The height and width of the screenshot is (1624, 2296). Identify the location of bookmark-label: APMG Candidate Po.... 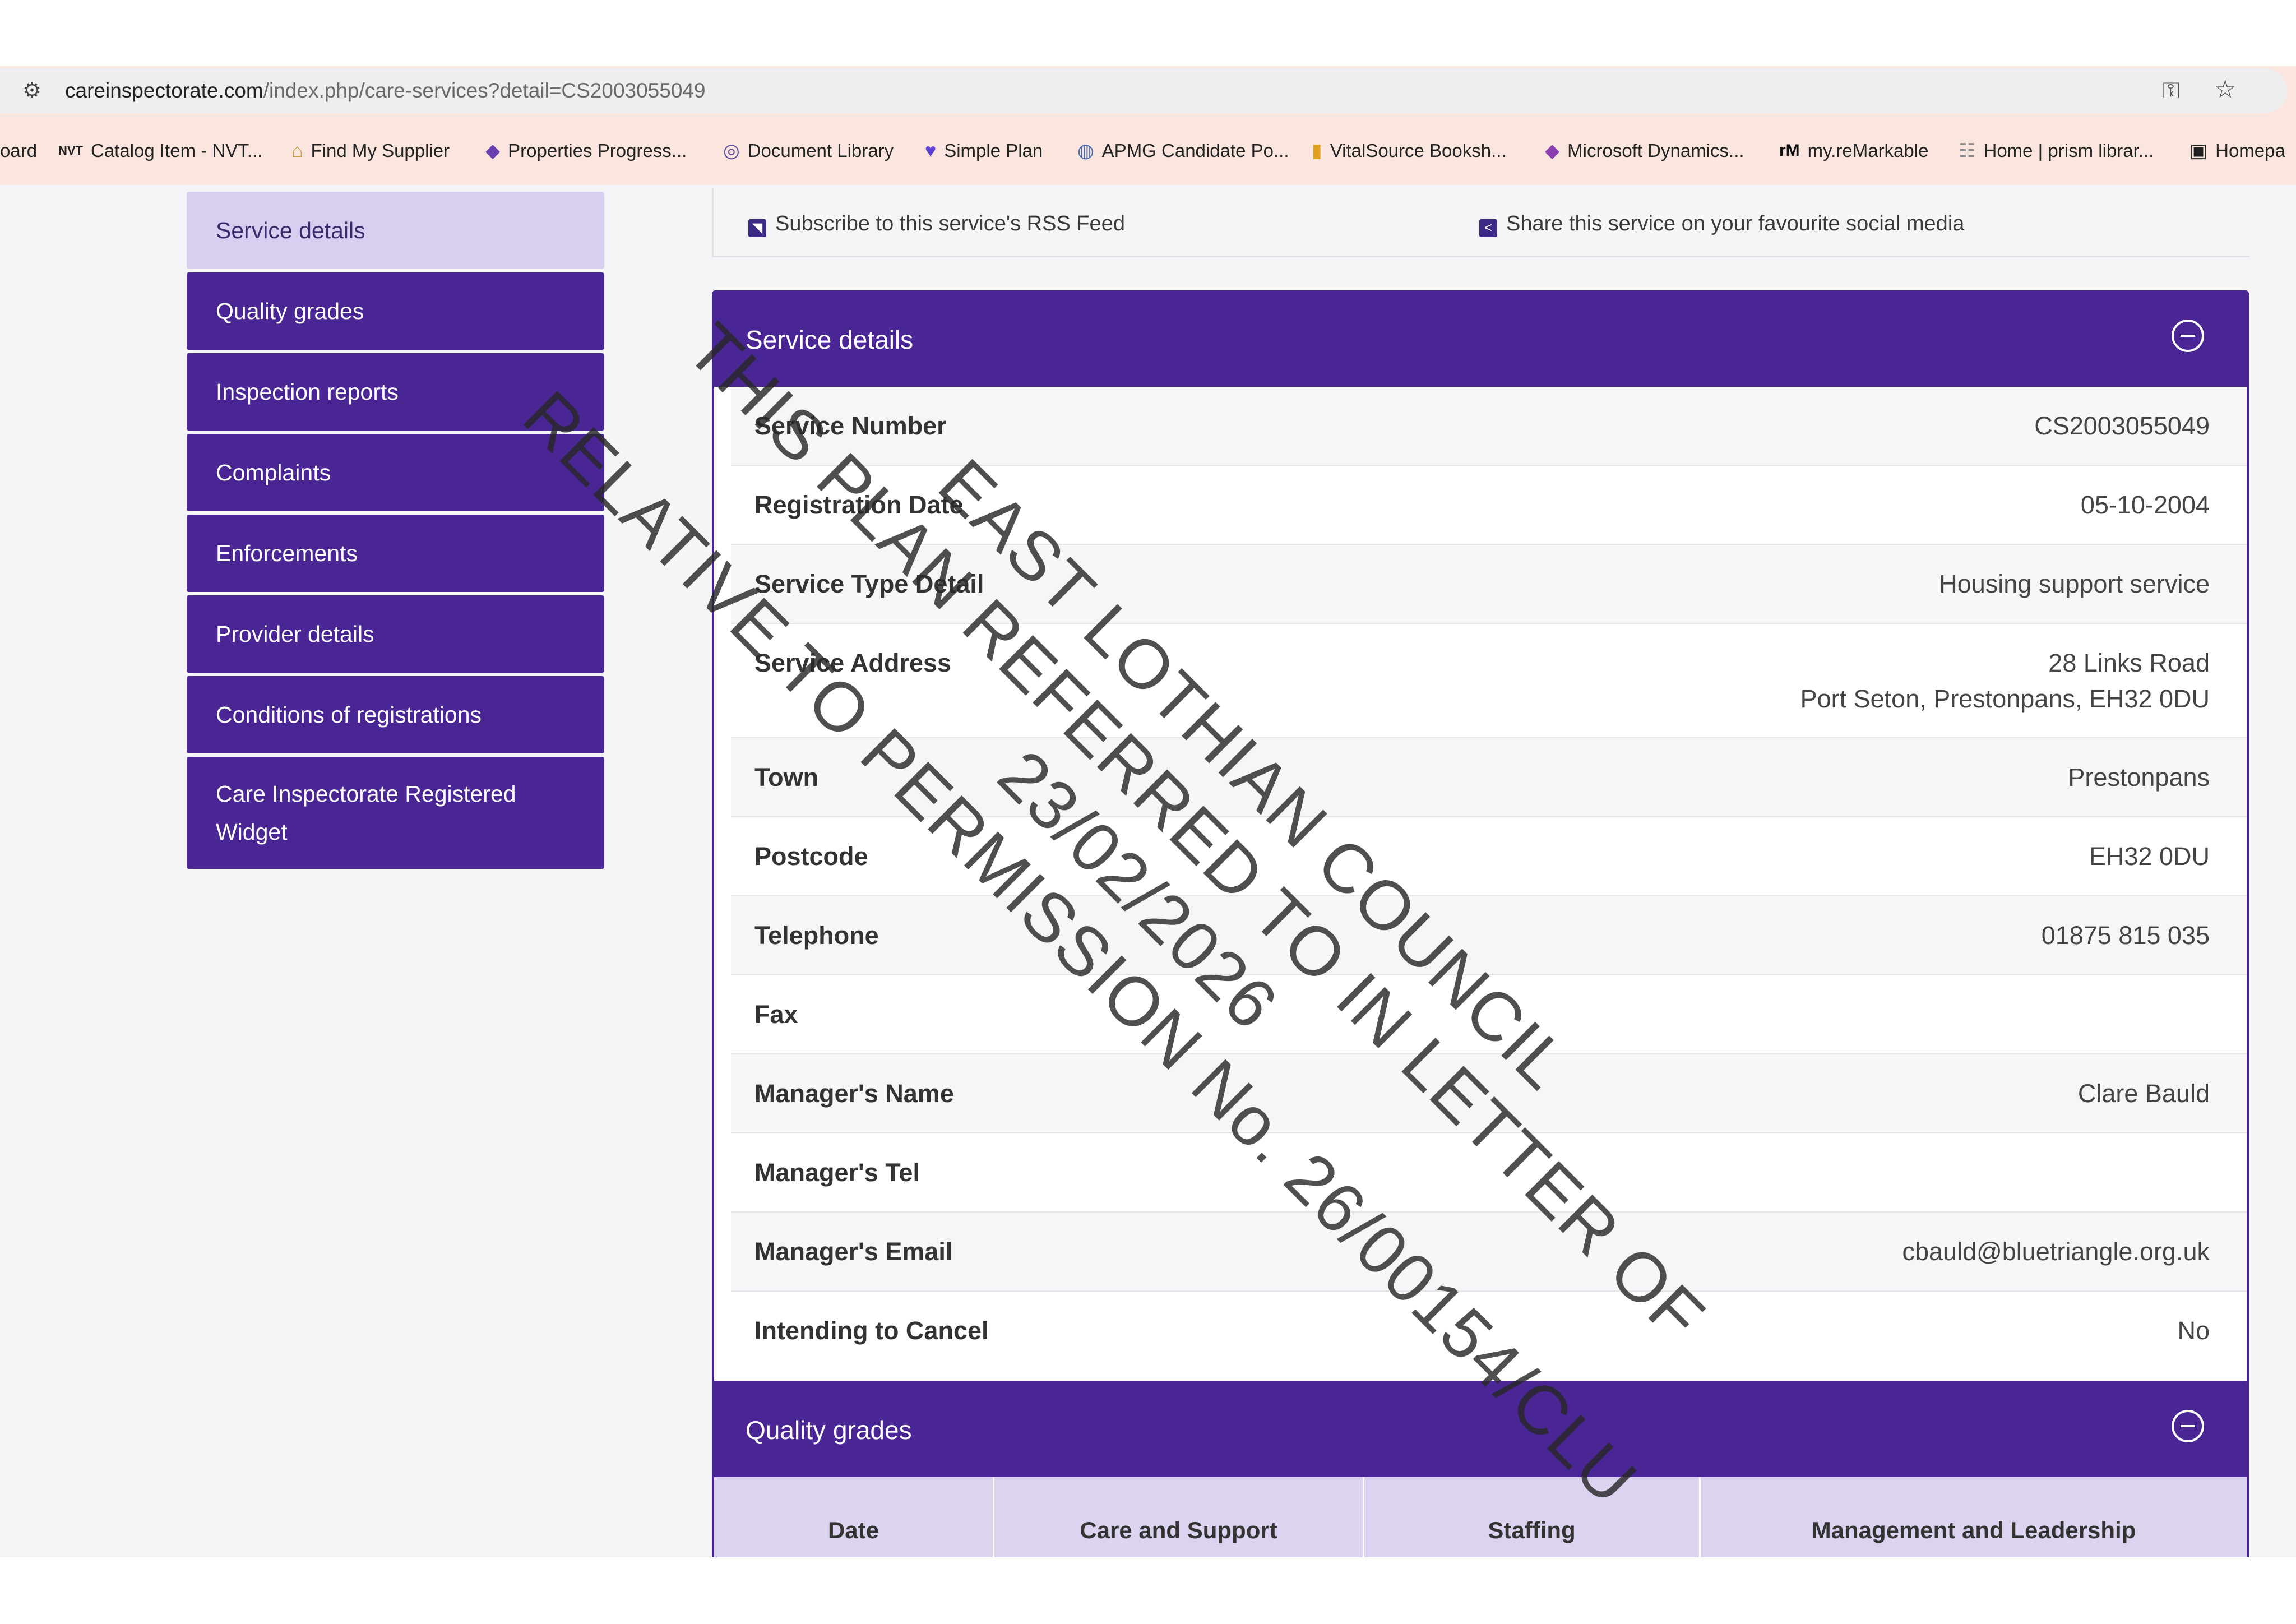
(1195, 150).